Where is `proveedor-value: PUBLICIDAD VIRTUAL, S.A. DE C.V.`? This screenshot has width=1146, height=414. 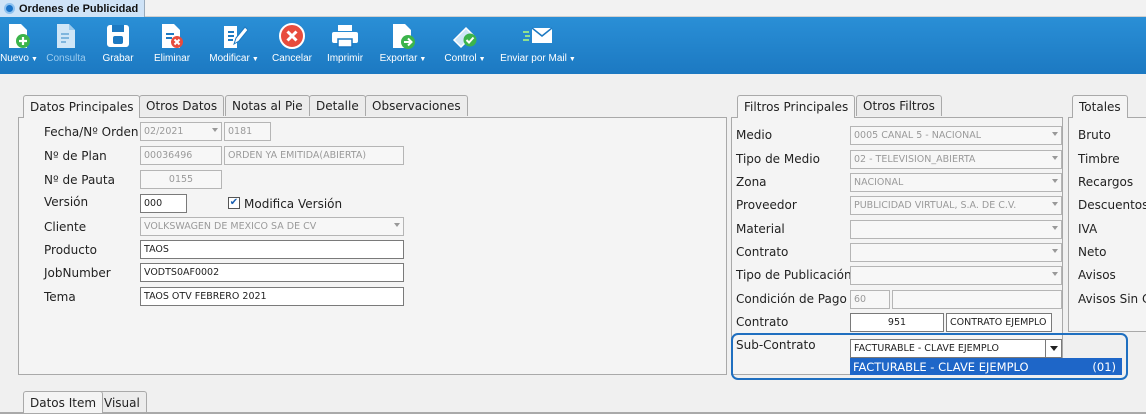
proveedor-value: PUBLICIDAD VIRTUAL, S.A. DE C.V. is located at coordinates (935, 205).